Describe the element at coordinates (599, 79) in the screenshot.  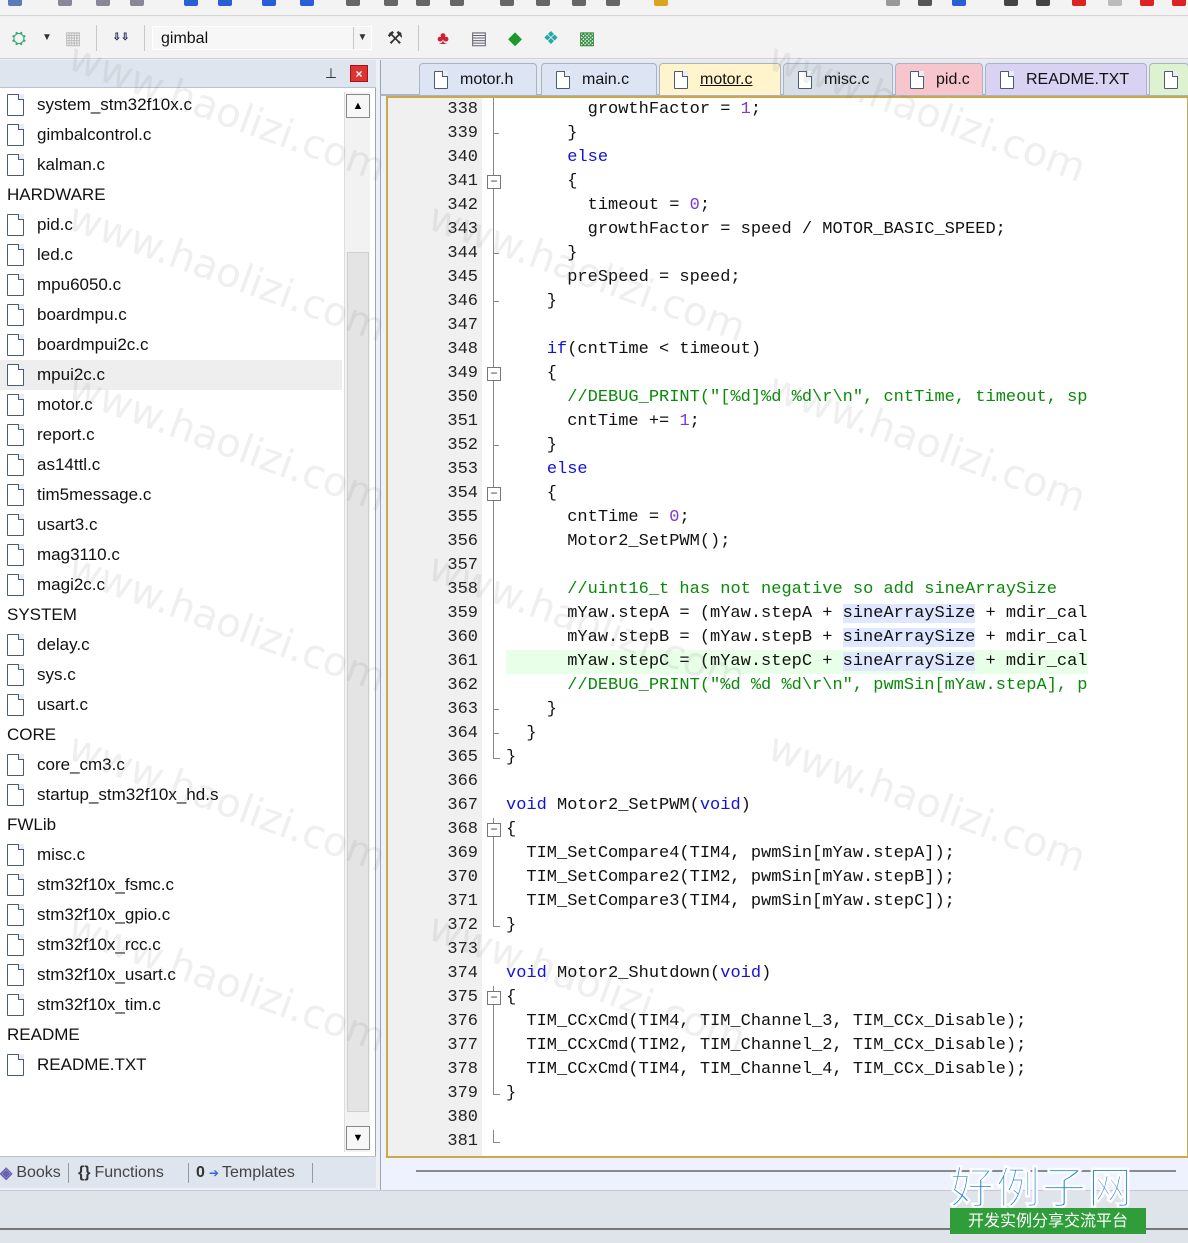
I see `file-tab: main.c` at that location.